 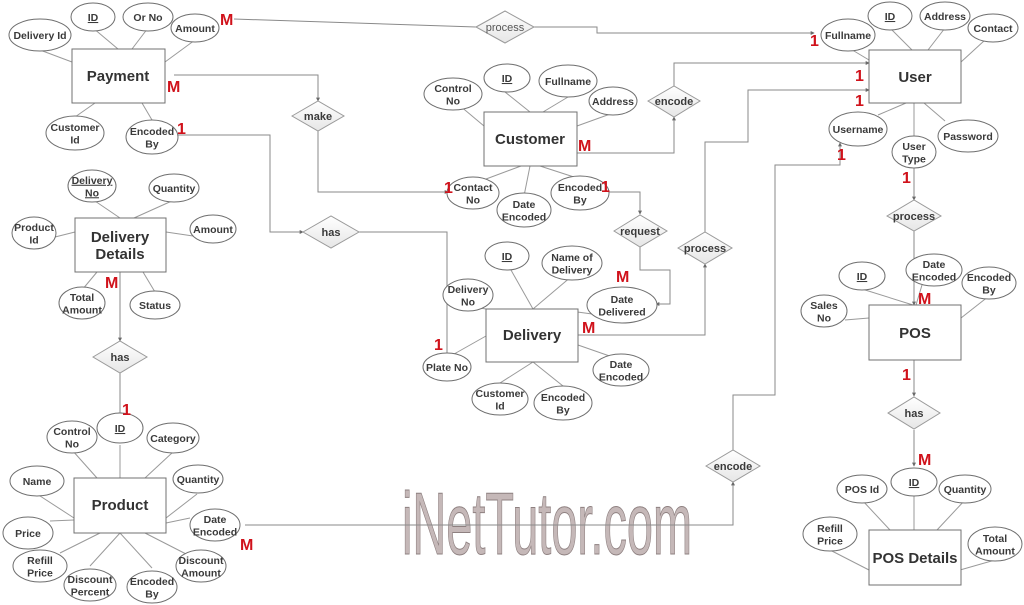 What do you see at coordinates (120, 428) in the screenshot?
I see `attribute-product-id: ID` at bounding box center [120, 428].